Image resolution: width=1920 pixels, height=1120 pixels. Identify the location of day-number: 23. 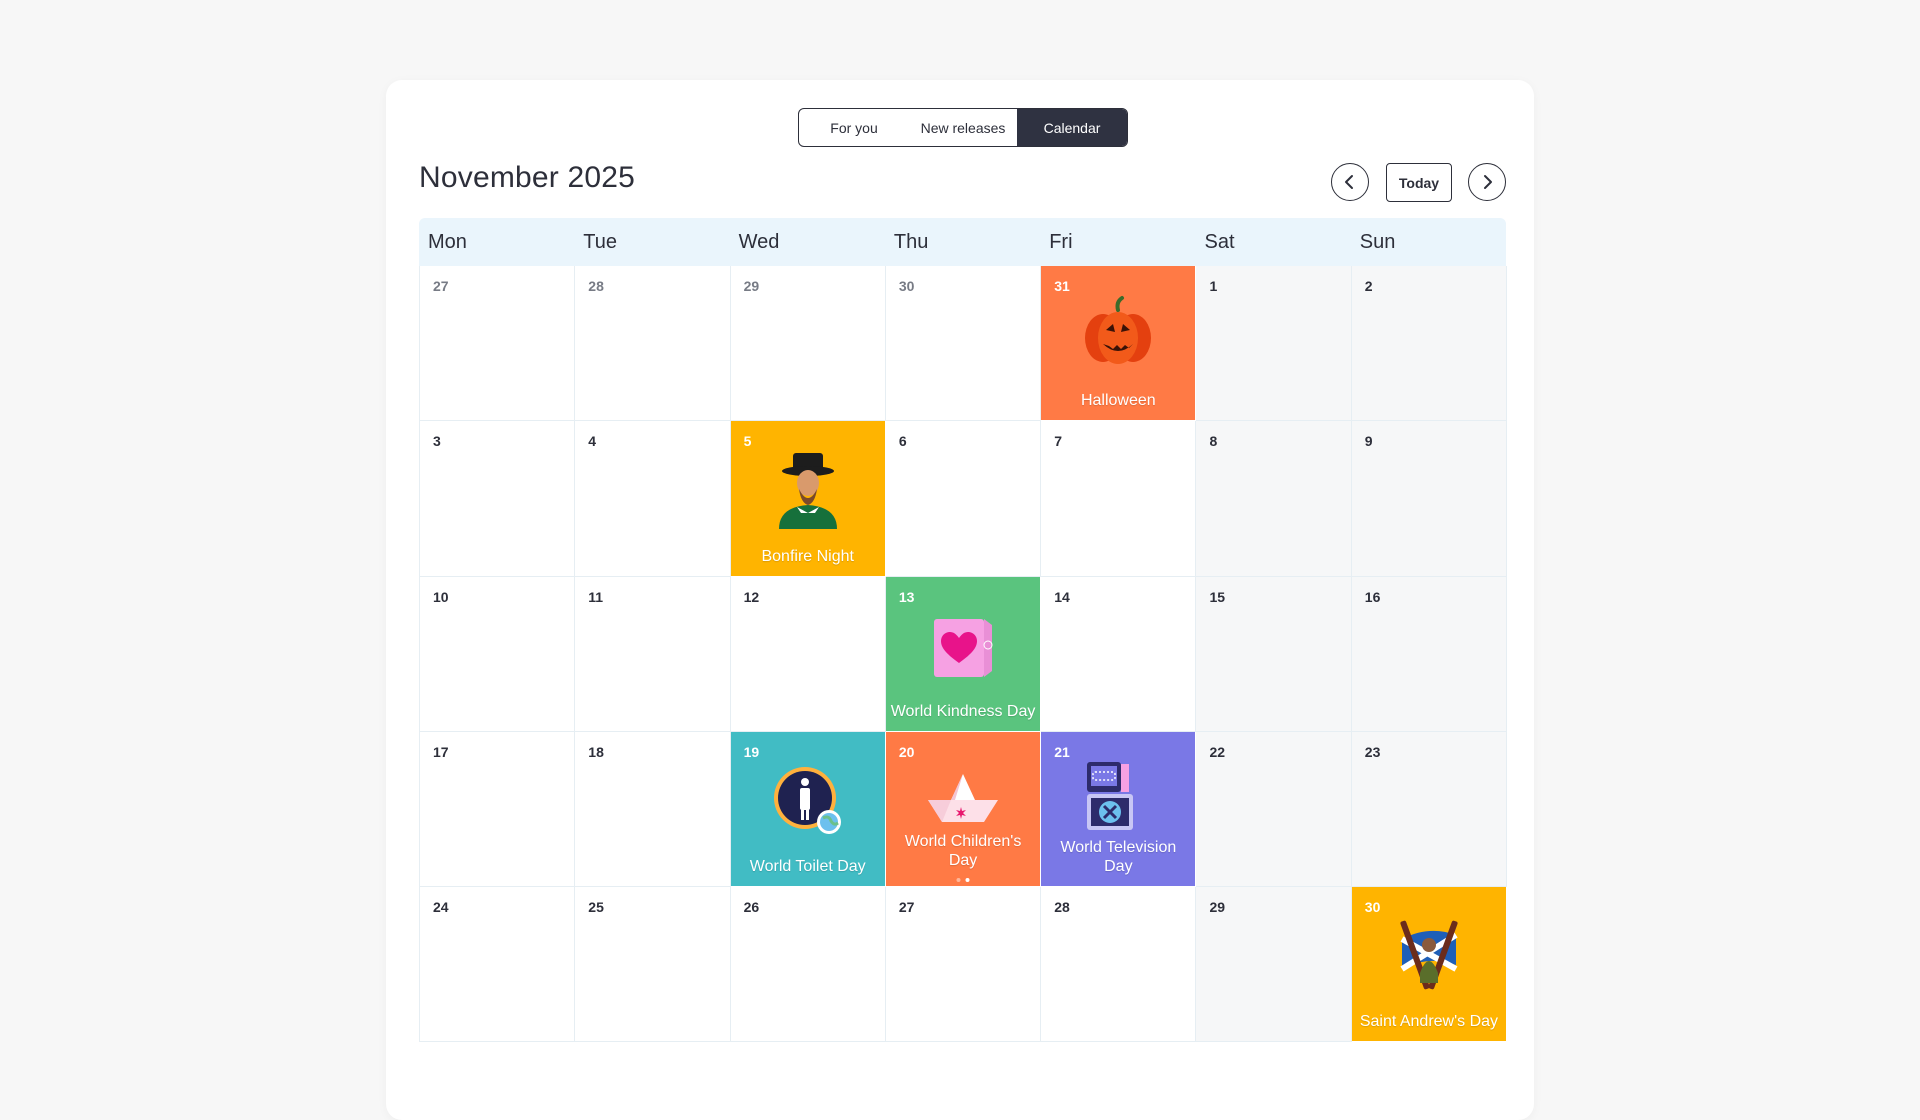
(1372, 751).